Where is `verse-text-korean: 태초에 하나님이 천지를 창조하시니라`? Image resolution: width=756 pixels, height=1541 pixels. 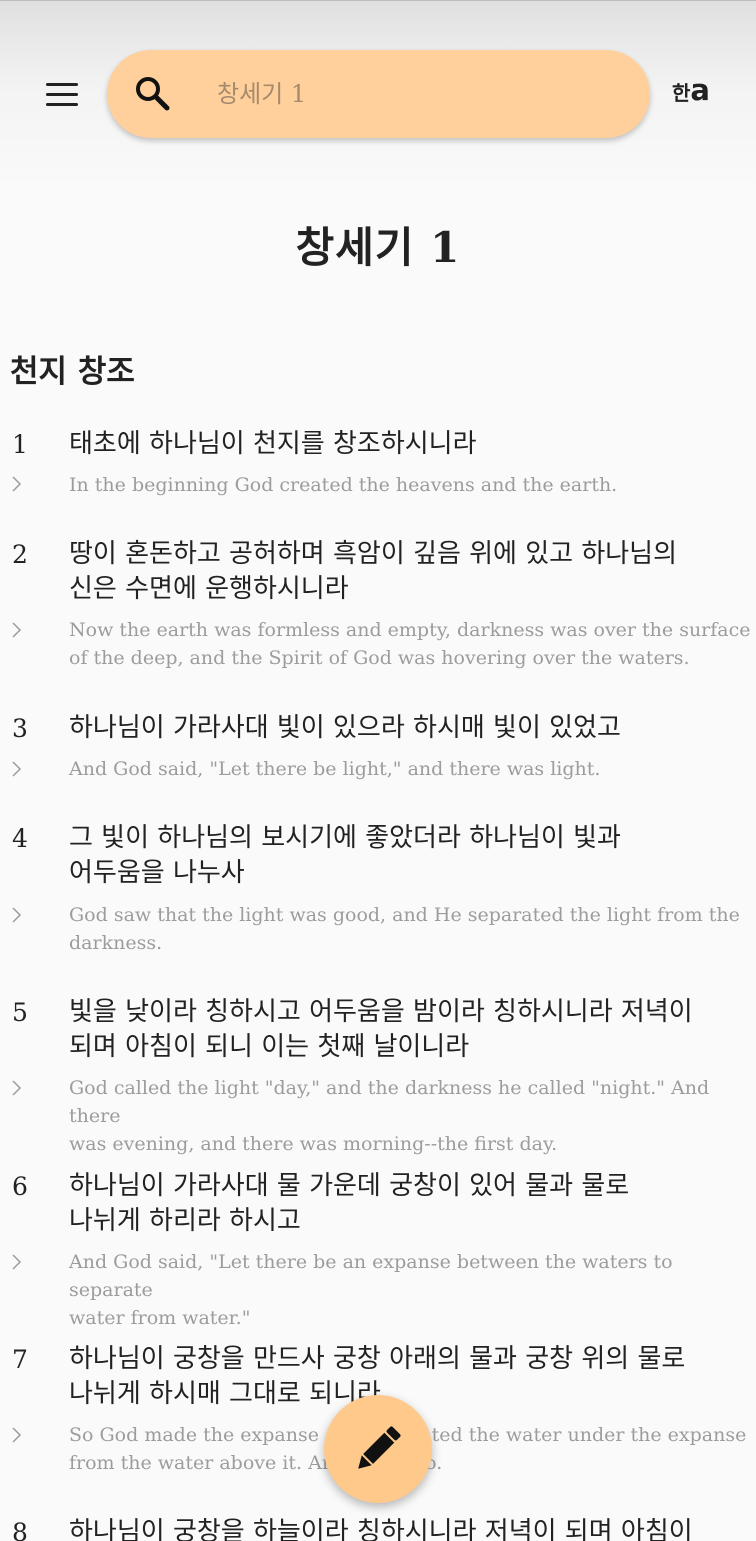 verse-text-korean: 태초에 하나님이 천지를 창조하시니라 is located at coordinates (409, 444).